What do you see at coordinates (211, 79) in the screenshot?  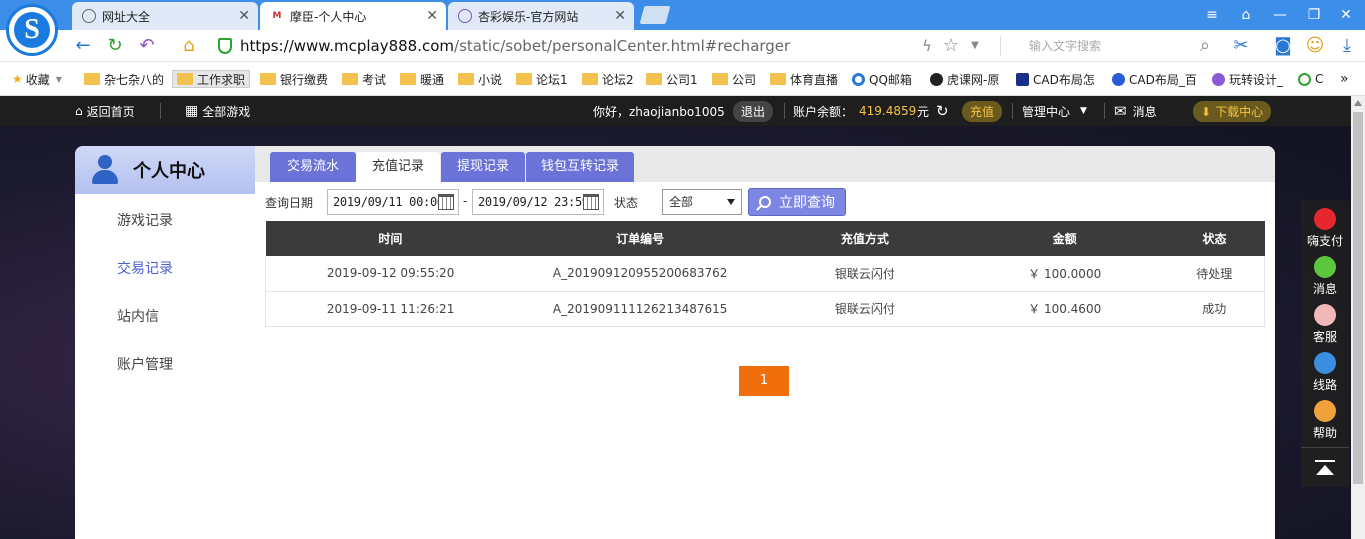 I see `bookmark-folder: 工作求职` at bounding box center [211, 79].